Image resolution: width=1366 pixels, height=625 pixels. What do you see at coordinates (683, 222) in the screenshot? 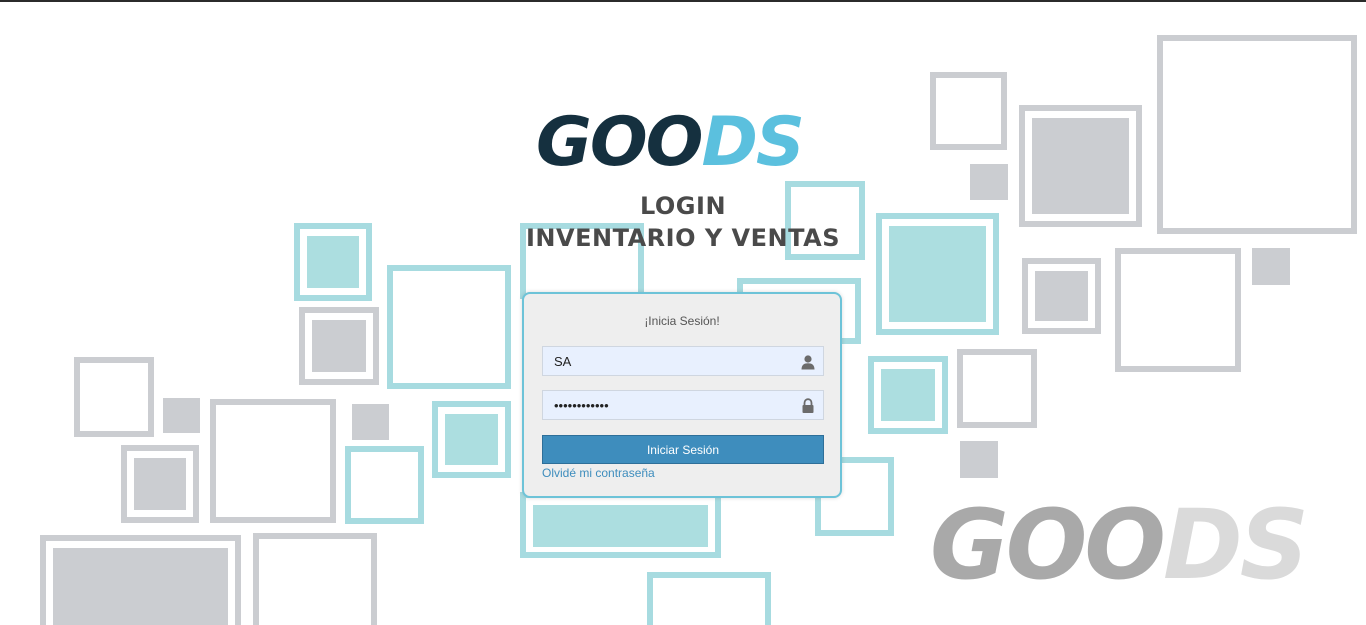
I see `page-title: LOGIN INVENTARIO Y VENTAS` at bounding box center [683, 222].